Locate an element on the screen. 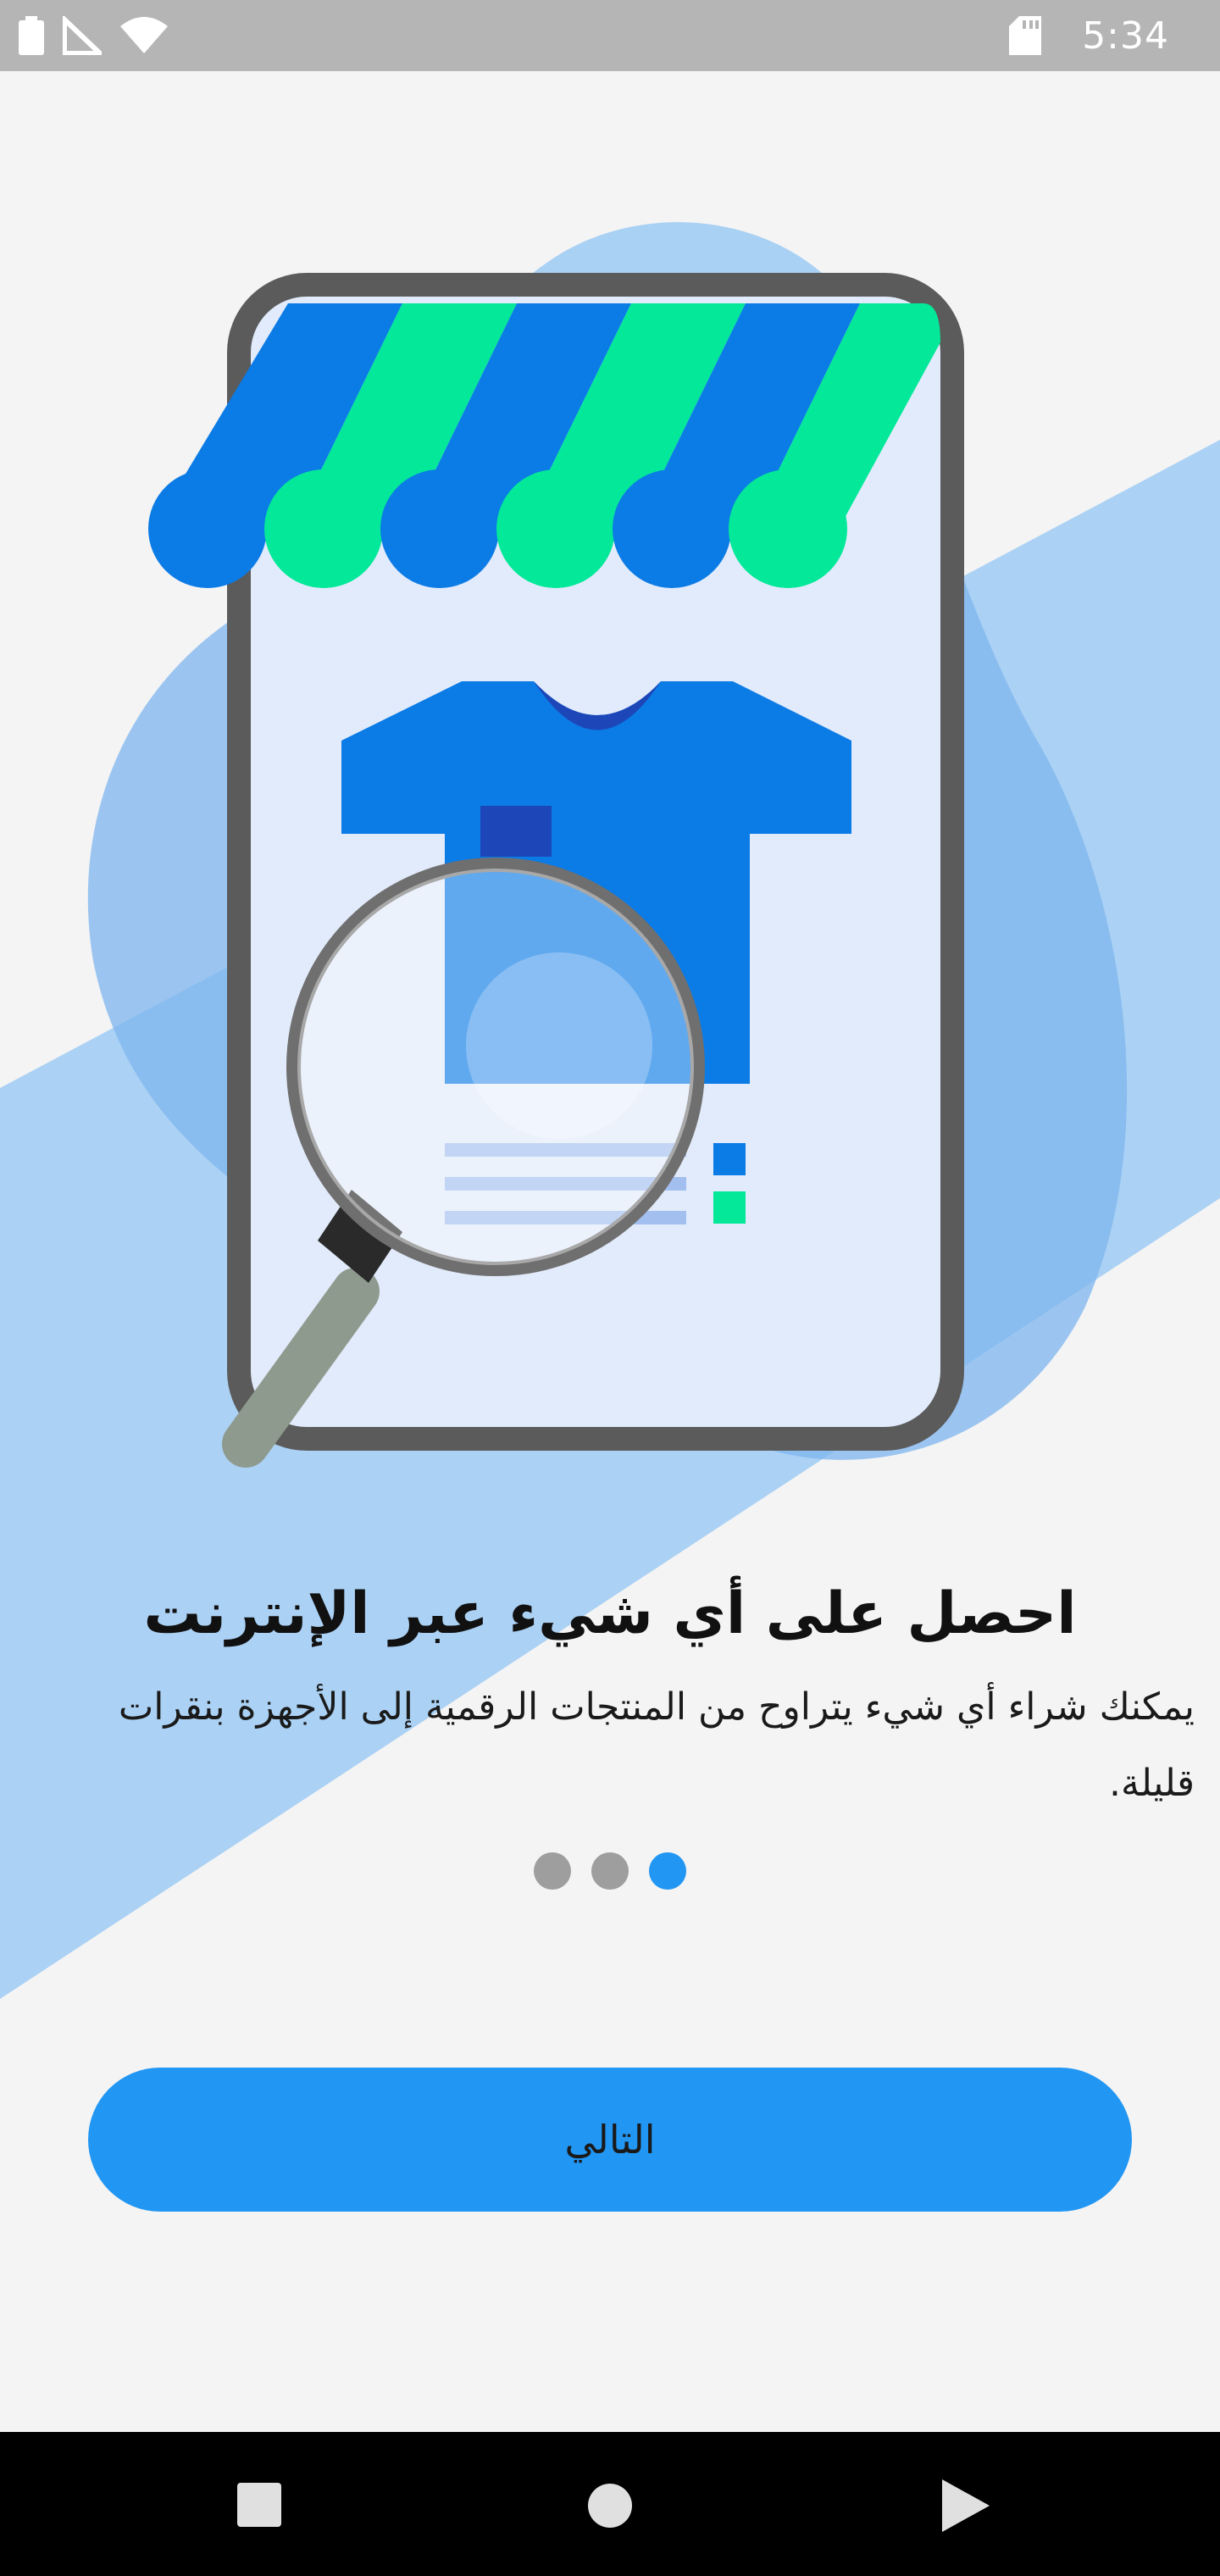  next-button: التالي is located at coordinates (610, 2140).